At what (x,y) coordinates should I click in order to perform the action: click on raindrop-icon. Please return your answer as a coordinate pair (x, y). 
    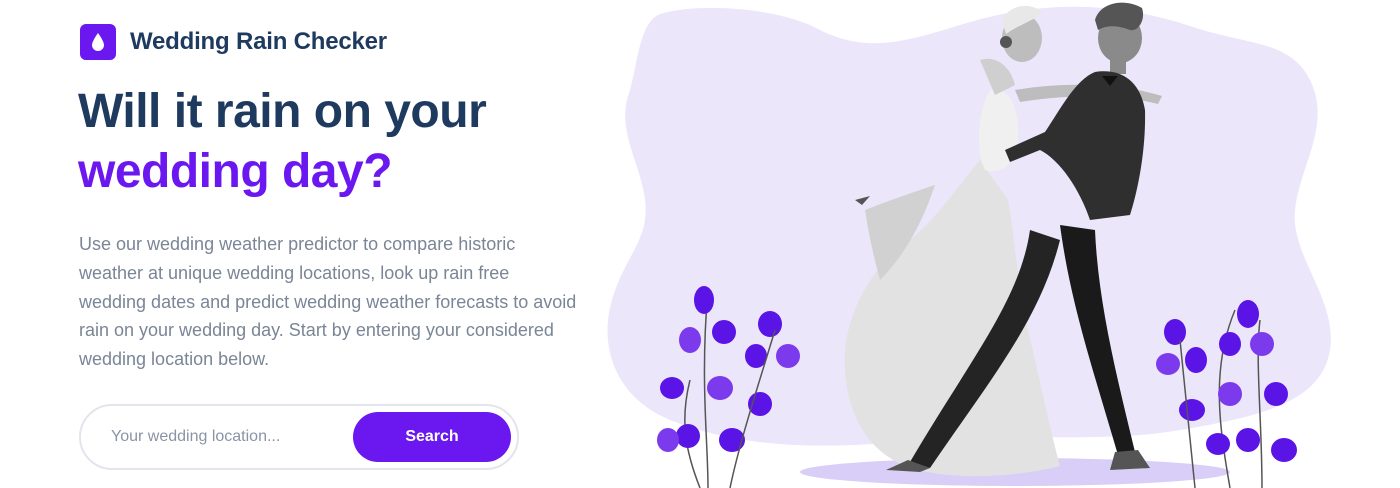
    Looking at the image, I should click on (98, 42).